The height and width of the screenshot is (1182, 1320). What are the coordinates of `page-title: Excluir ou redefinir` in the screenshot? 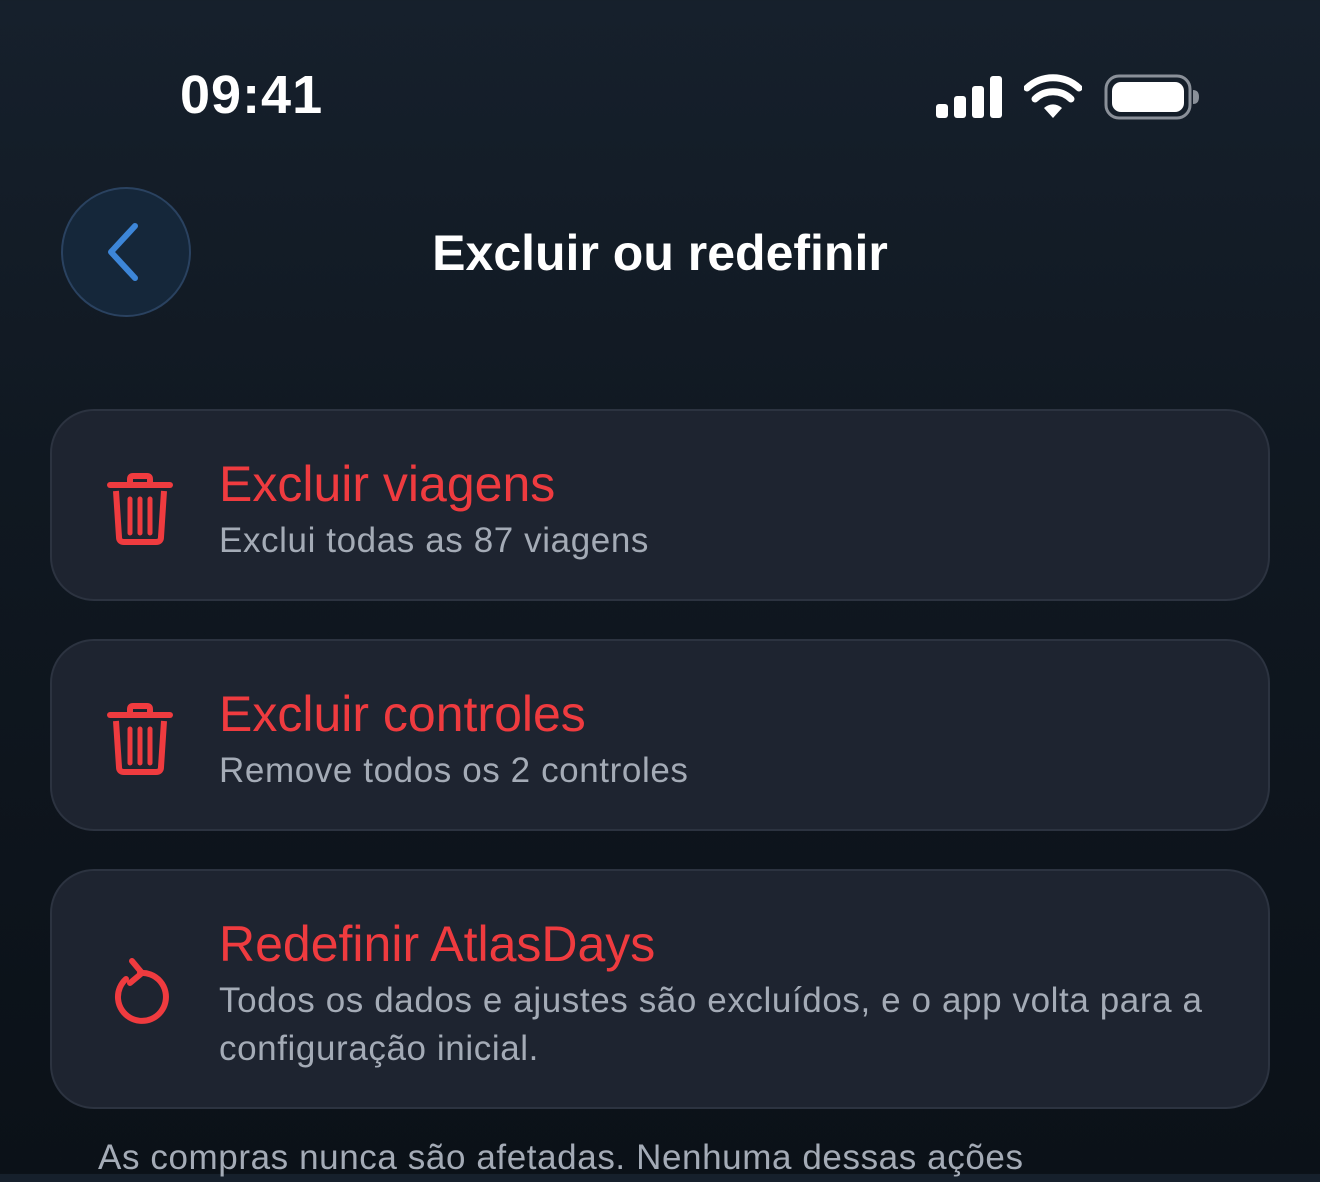 It's located at (660, 253).